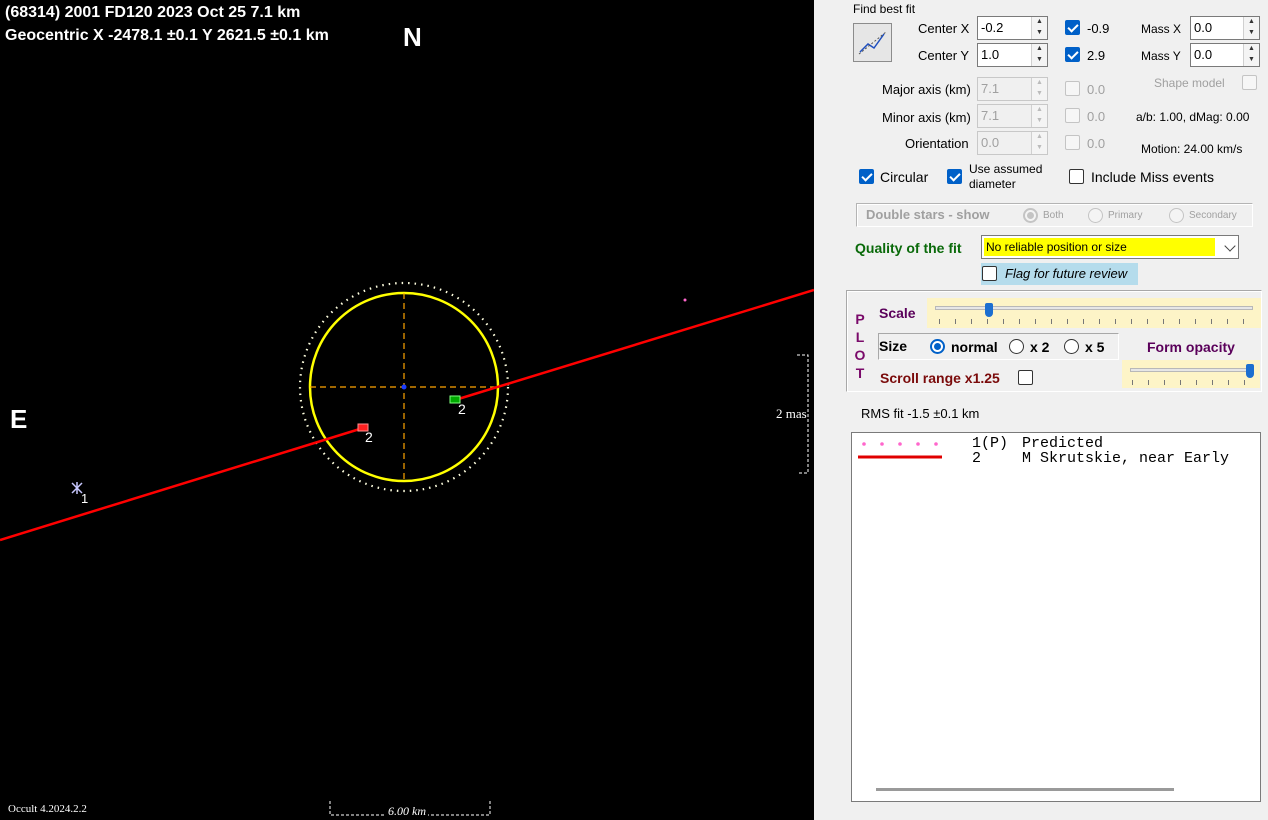  I want to click on orientation-input: 0.0 ▲ ▼, so click(1012, 143).